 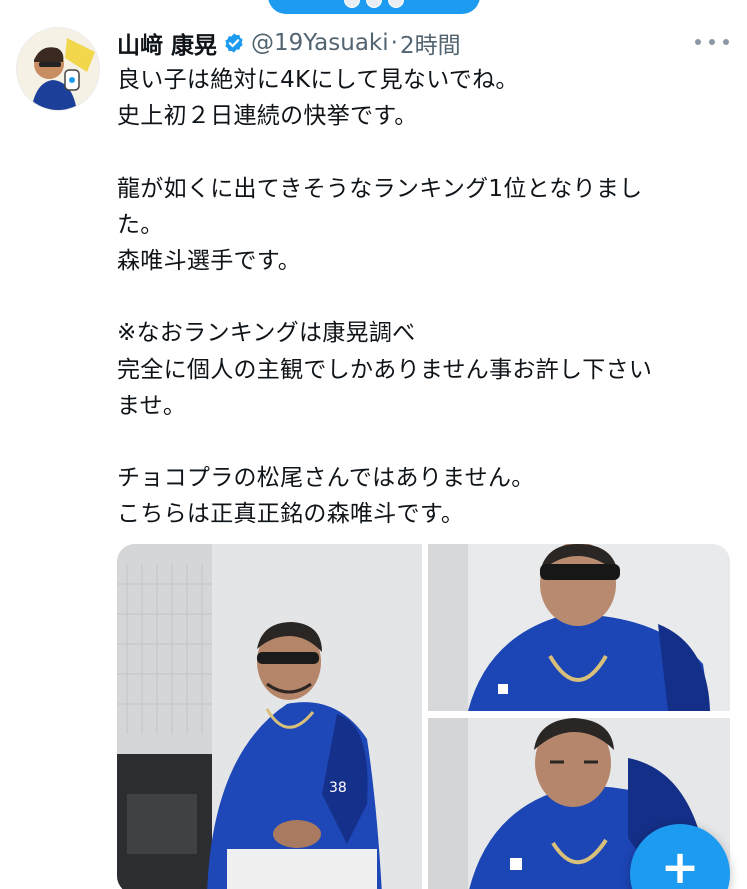 What do you see at coordinates (326, 478) in the screenshot?
I see `tweet-line: チョコプラの松尾さんではありません。` at bounding box center [326, 478].